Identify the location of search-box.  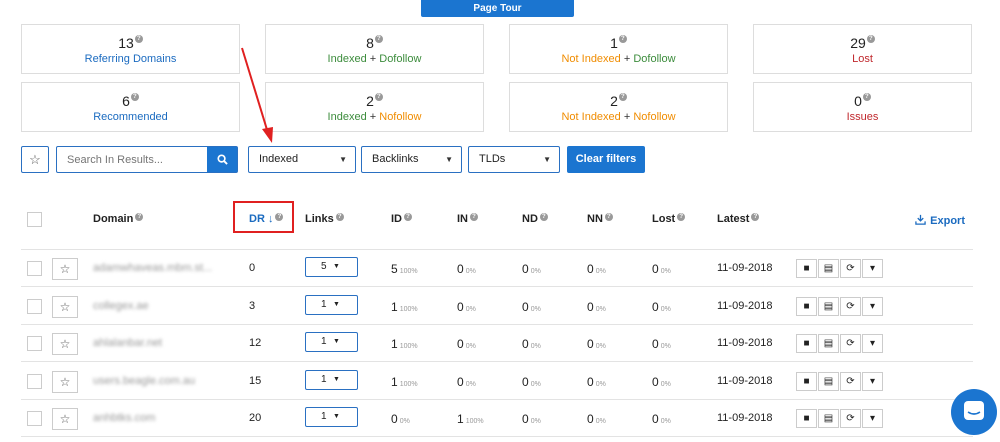
(147, 159).